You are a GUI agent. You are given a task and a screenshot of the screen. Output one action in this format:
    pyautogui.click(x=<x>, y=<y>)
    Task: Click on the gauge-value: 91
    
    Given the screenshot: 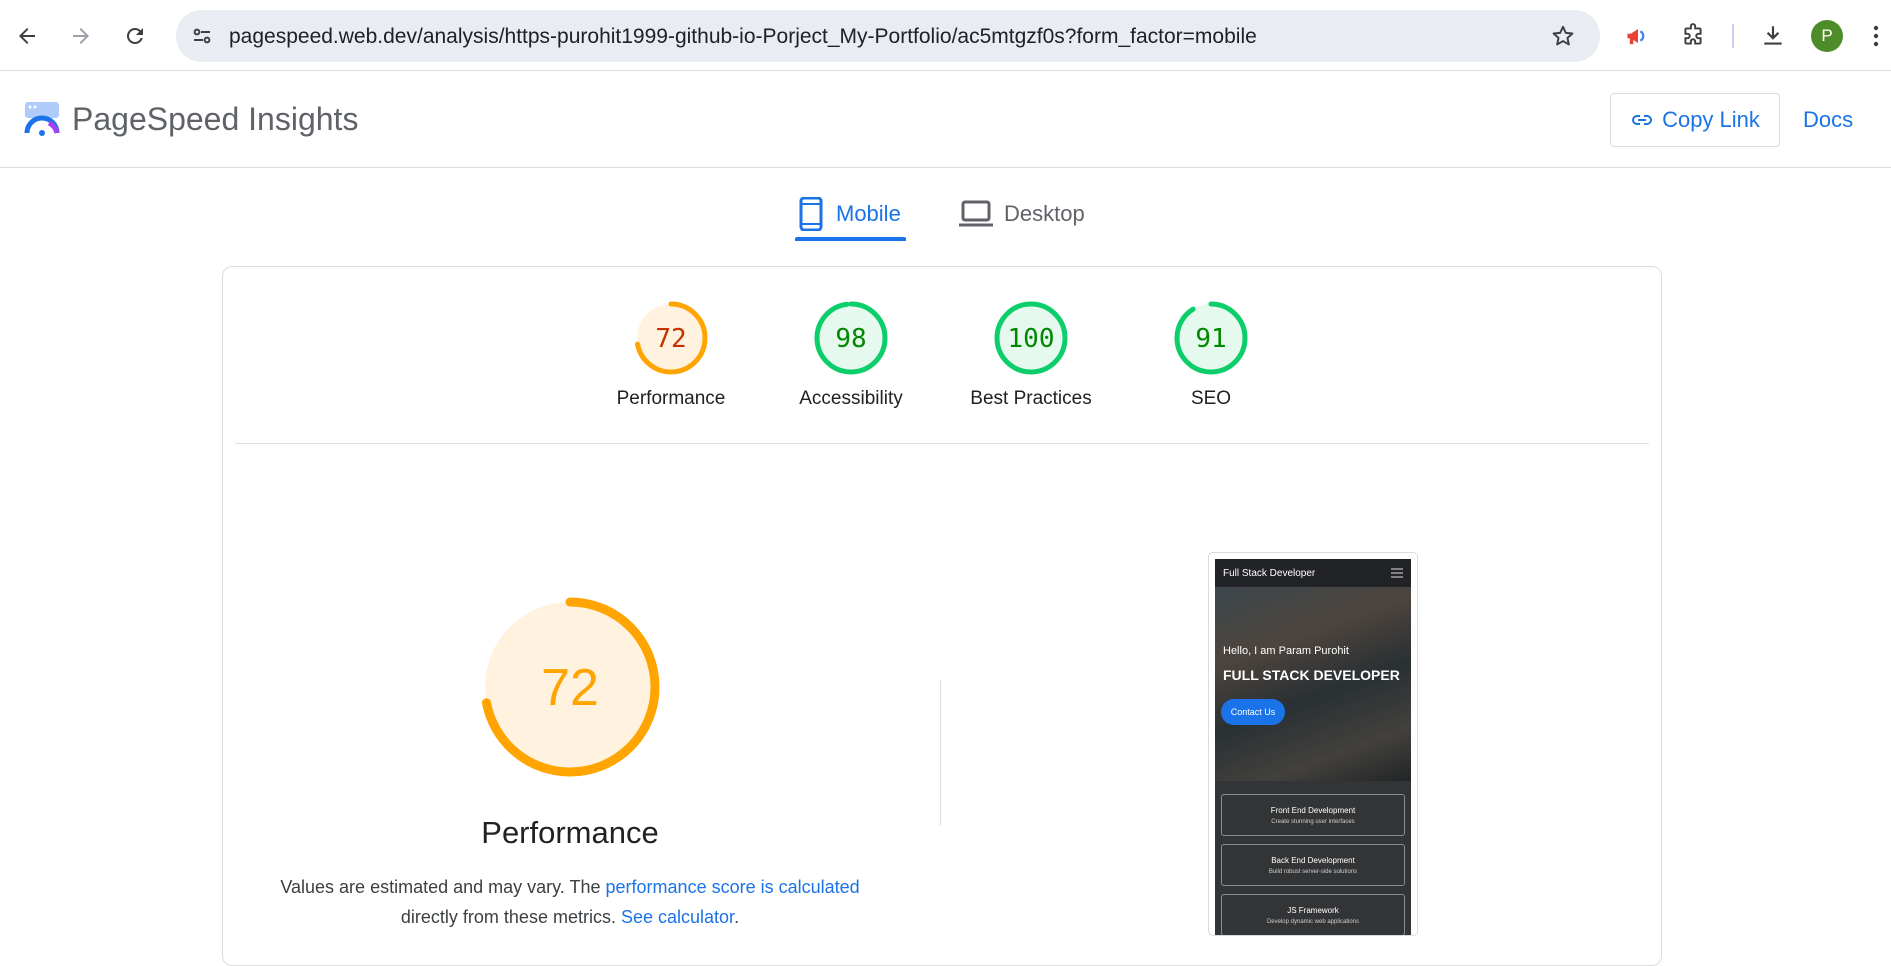 What is the action you would take?
    pyautogui.click(x=1210, y=339)
    